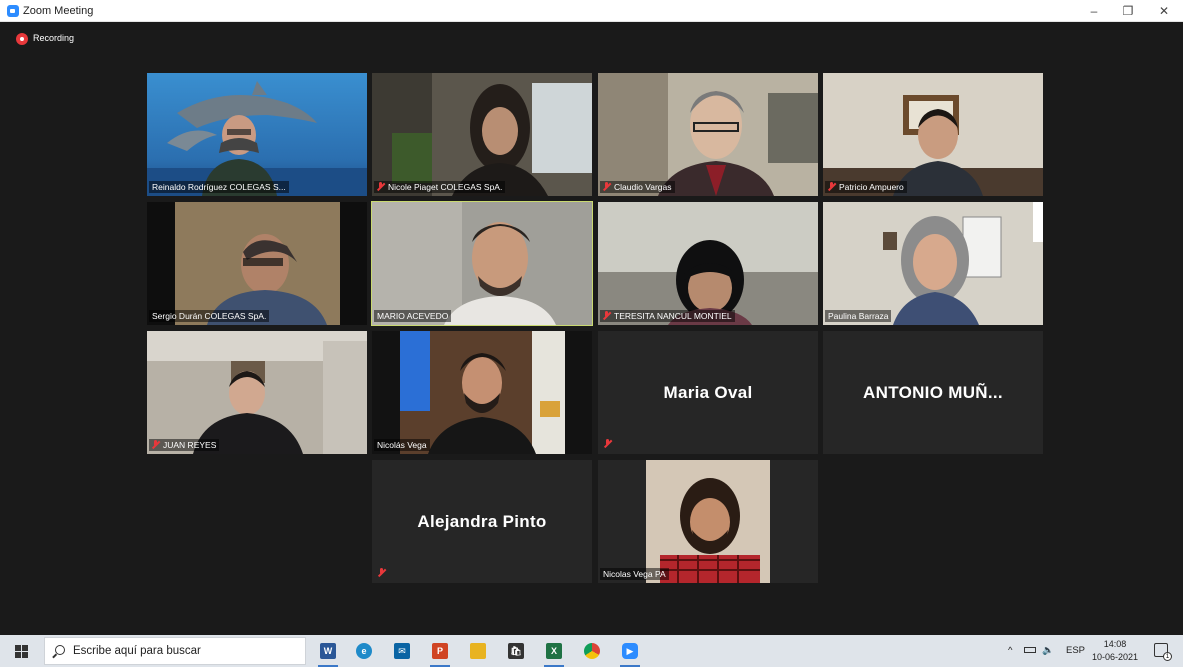 The height and width of the screenshot is (667, 1183). Describe the element at coordinates (183, 651) in the screenshot. I see `search-input` at that location.